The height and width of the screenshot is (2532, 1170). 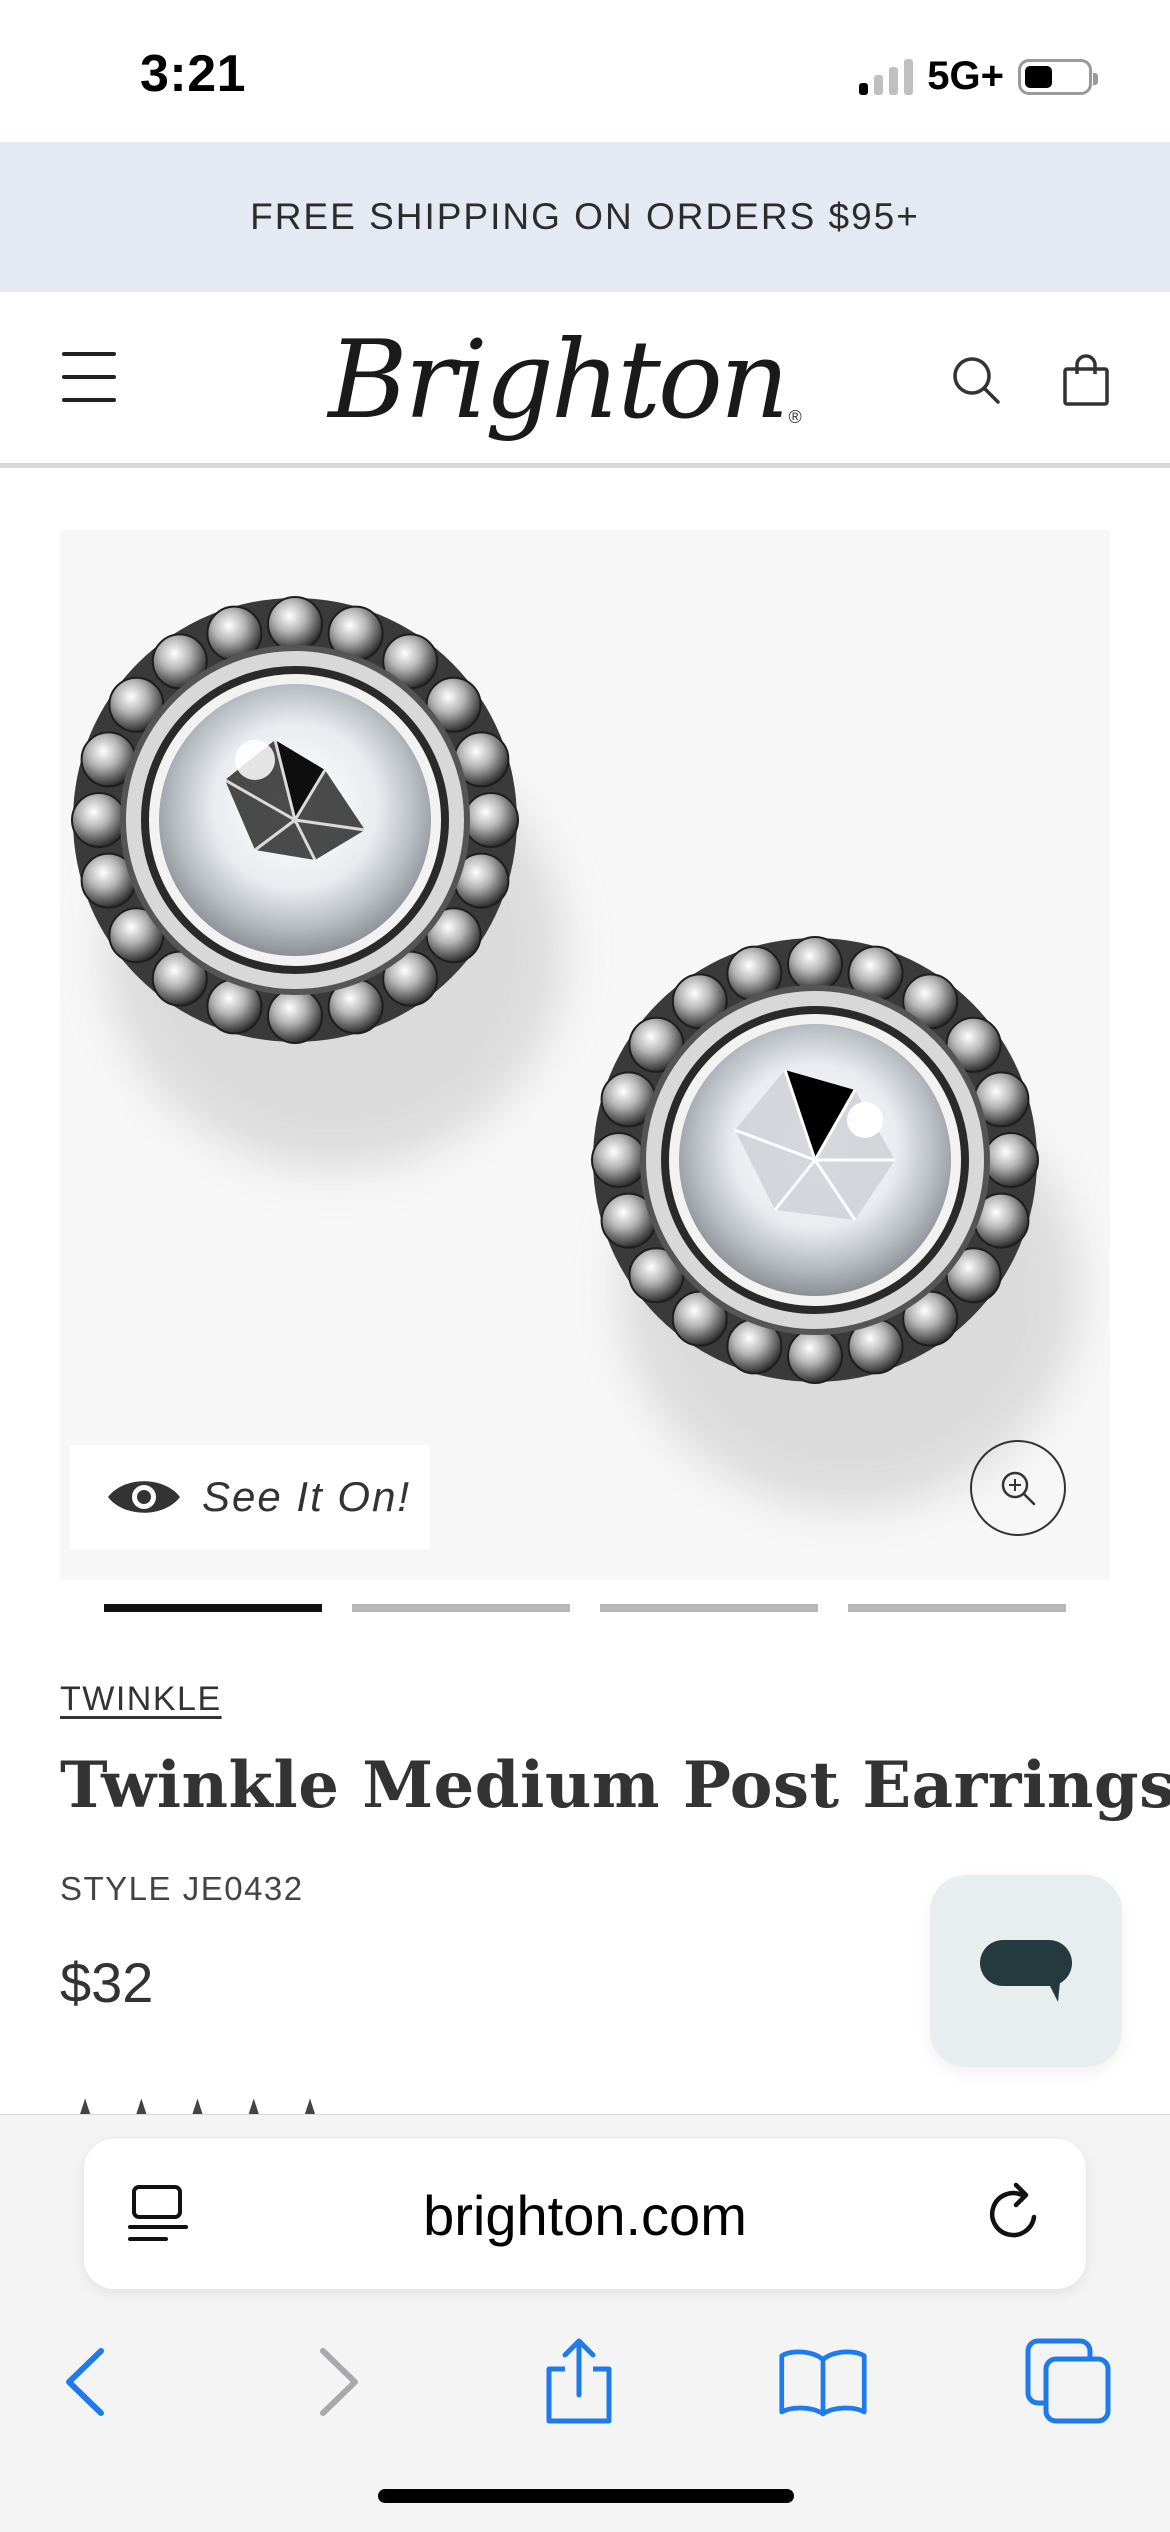 I want to click on see-it-on-label: See It On!, so click(x=307, y=1496).